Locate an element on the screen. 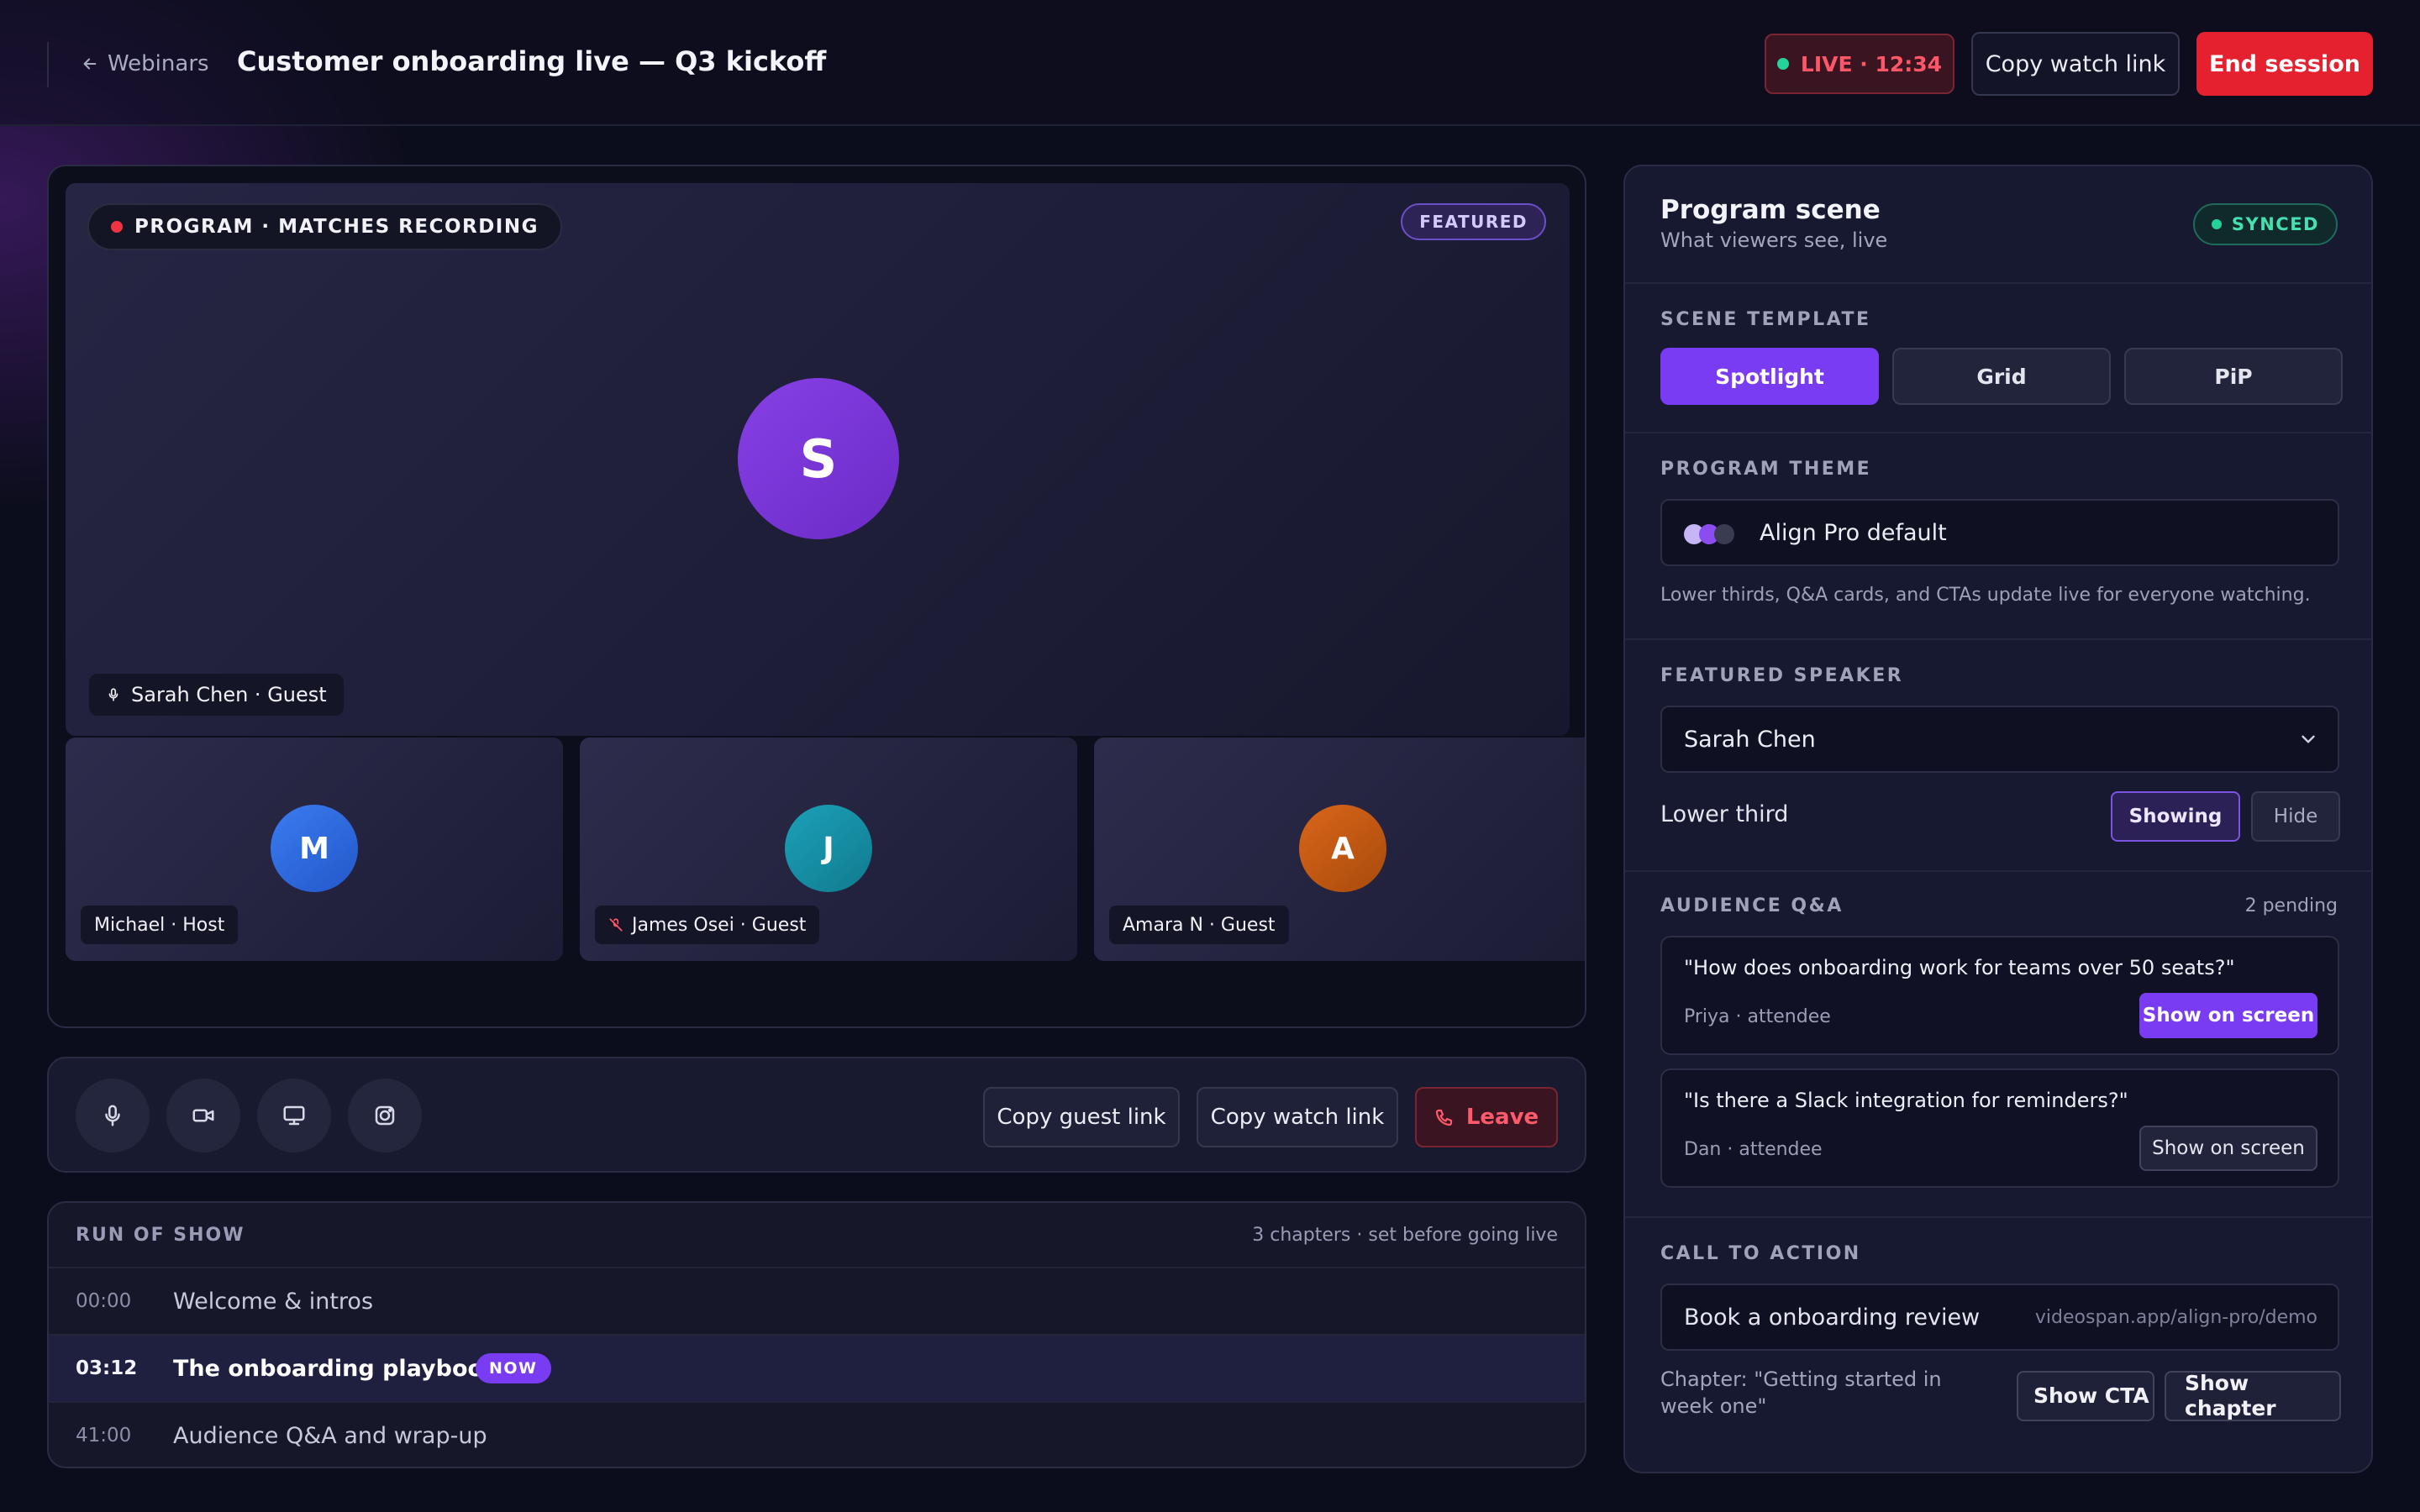 This screenshot has width=2420, height=1512. program-theme-select: Align Pro default is located at coordinates (1999, 532).